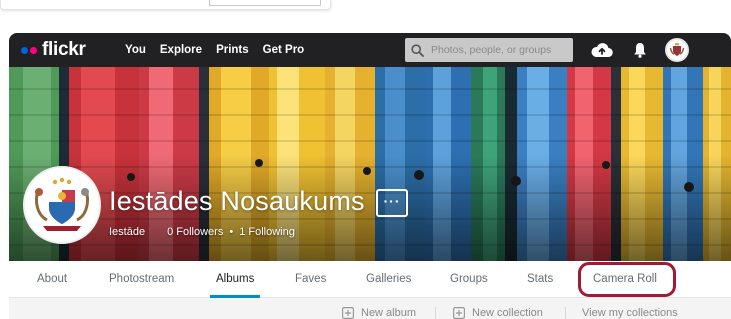 Image resolution: width=731 pixels, height=319 pixels. What do you see at coordinates (135, 50) in the screenshot?
I see `nav-link-you: You` at bounding box center [135, 50].